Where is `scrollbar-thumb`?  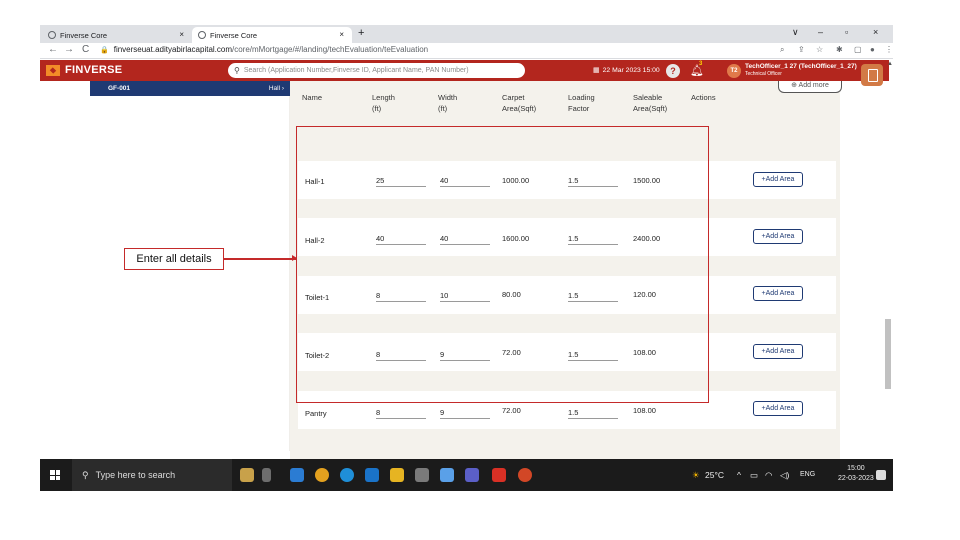
scrollbar-thumb is located at coordinates (888, 354).